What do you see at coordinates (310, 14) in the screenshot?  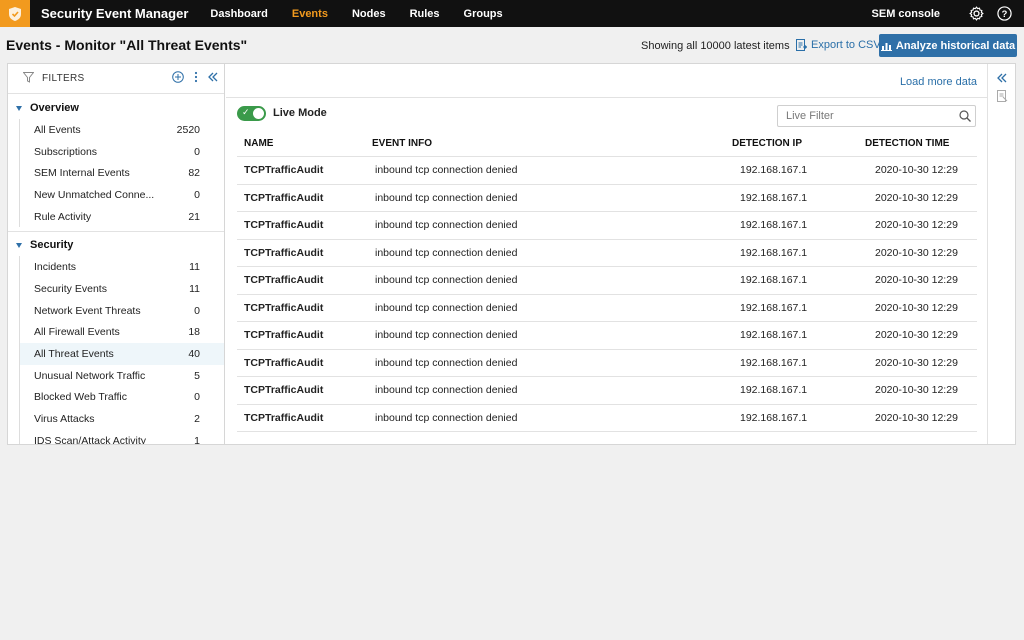 I see `nav-events: Events` at bounding box center [310, 14].